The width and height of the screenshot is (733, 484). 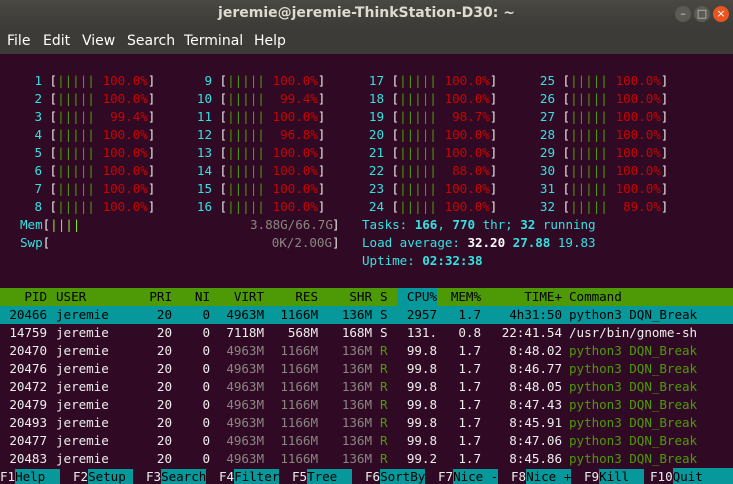 I want to click on cell-pid: 20472, so click(x=28, y=386).